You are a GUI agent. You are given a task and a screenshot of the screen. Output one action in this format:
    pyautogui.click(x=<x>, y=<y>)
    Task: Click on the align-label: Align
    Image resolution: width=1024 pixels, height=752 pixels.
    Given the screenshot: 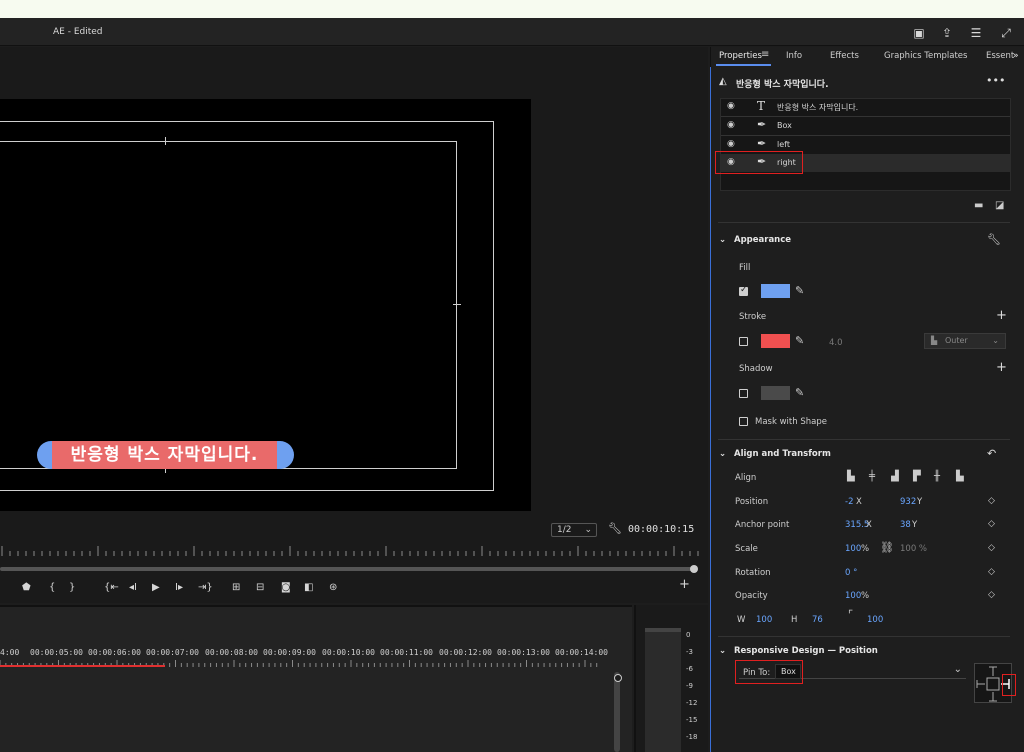 What is the action you would take?
    pyautogui.click(x=746, y=478)
    